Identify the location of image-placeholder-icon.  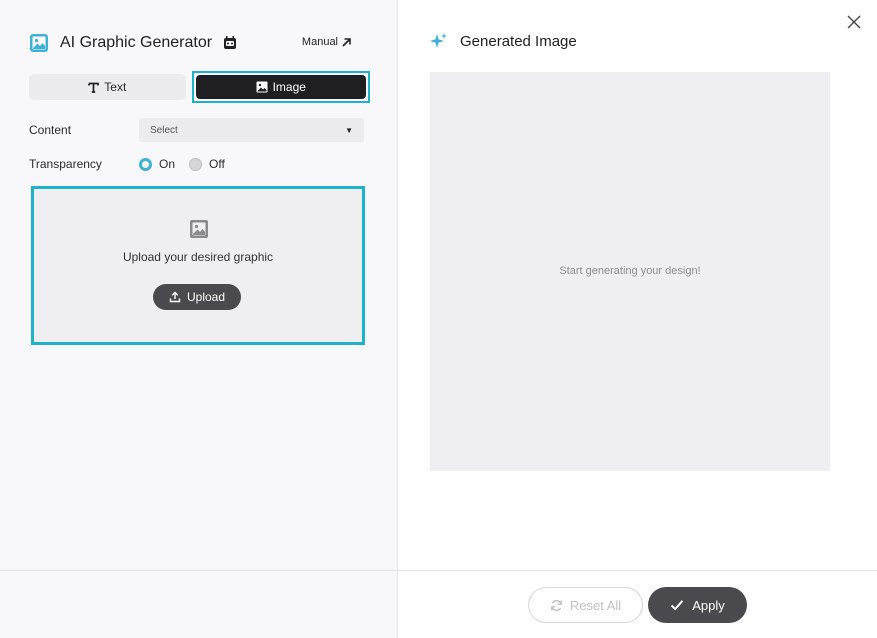
(199, 229).